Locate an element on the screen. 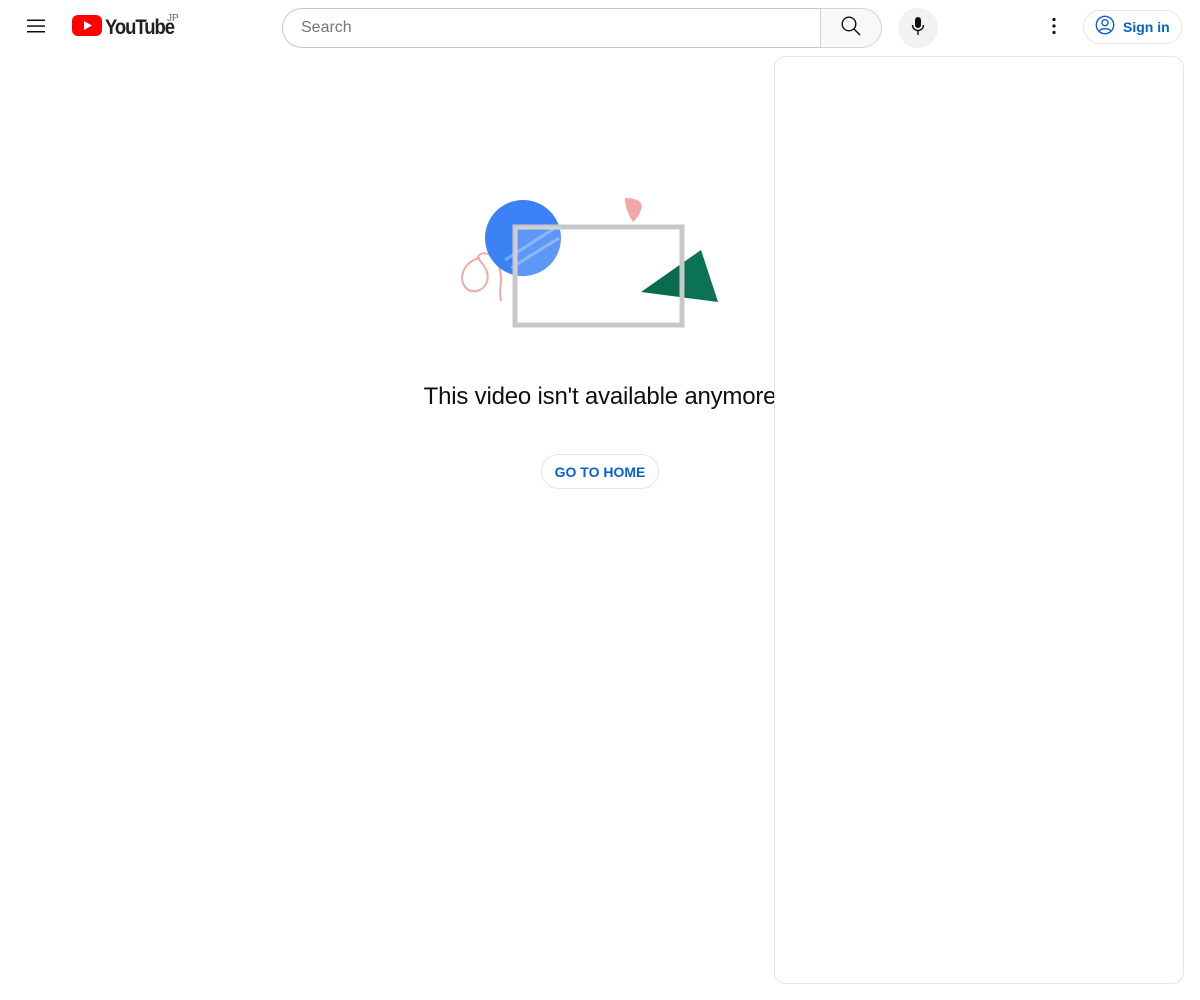 This screenshot has width=1200, height=1000. vertical-dots-icon is located at coordinates (1054, 28).